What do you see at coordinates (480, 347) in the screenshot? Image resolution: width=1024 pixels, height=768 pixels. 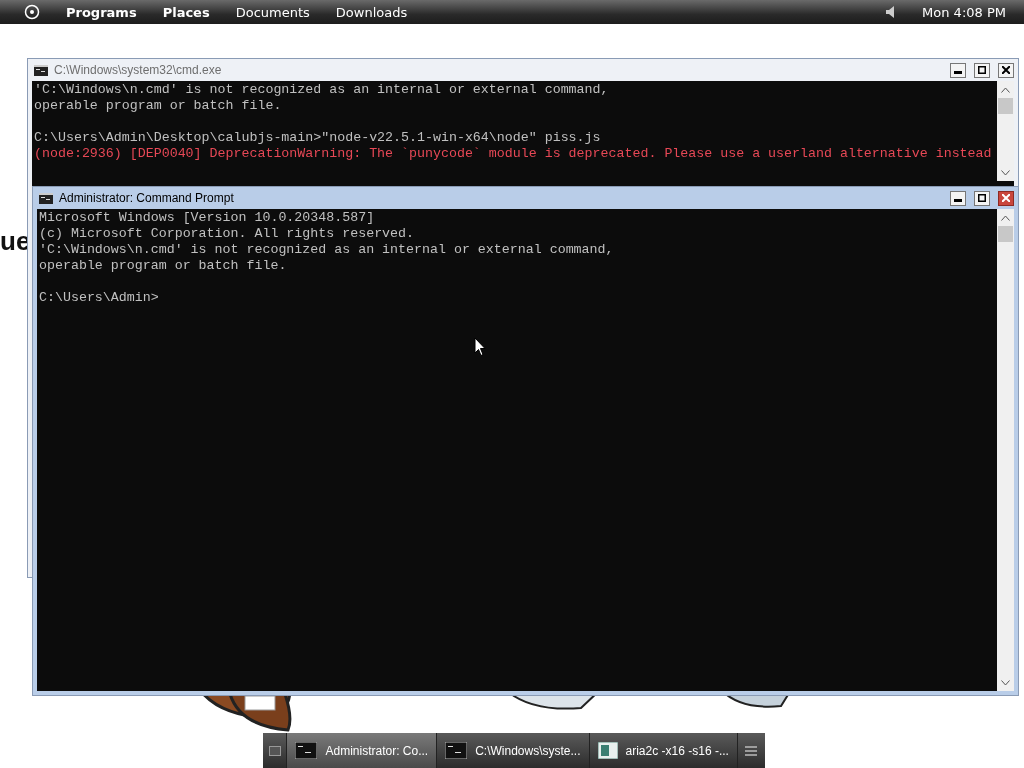 I see `mouse-cursor-icon` at bounding box center [480, 347].